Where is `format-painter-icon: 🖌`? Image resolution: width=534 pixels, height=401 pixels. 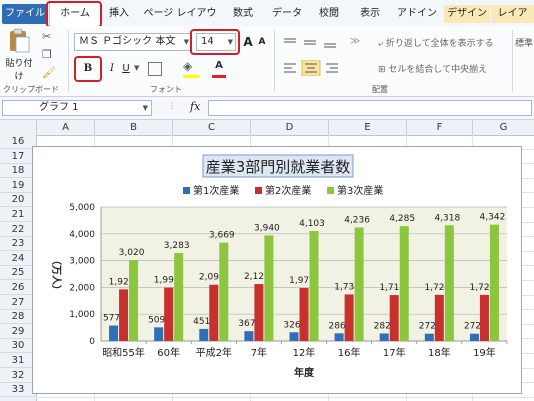
format-painter-icon: 🖌 is located at coordinates (49, 73).